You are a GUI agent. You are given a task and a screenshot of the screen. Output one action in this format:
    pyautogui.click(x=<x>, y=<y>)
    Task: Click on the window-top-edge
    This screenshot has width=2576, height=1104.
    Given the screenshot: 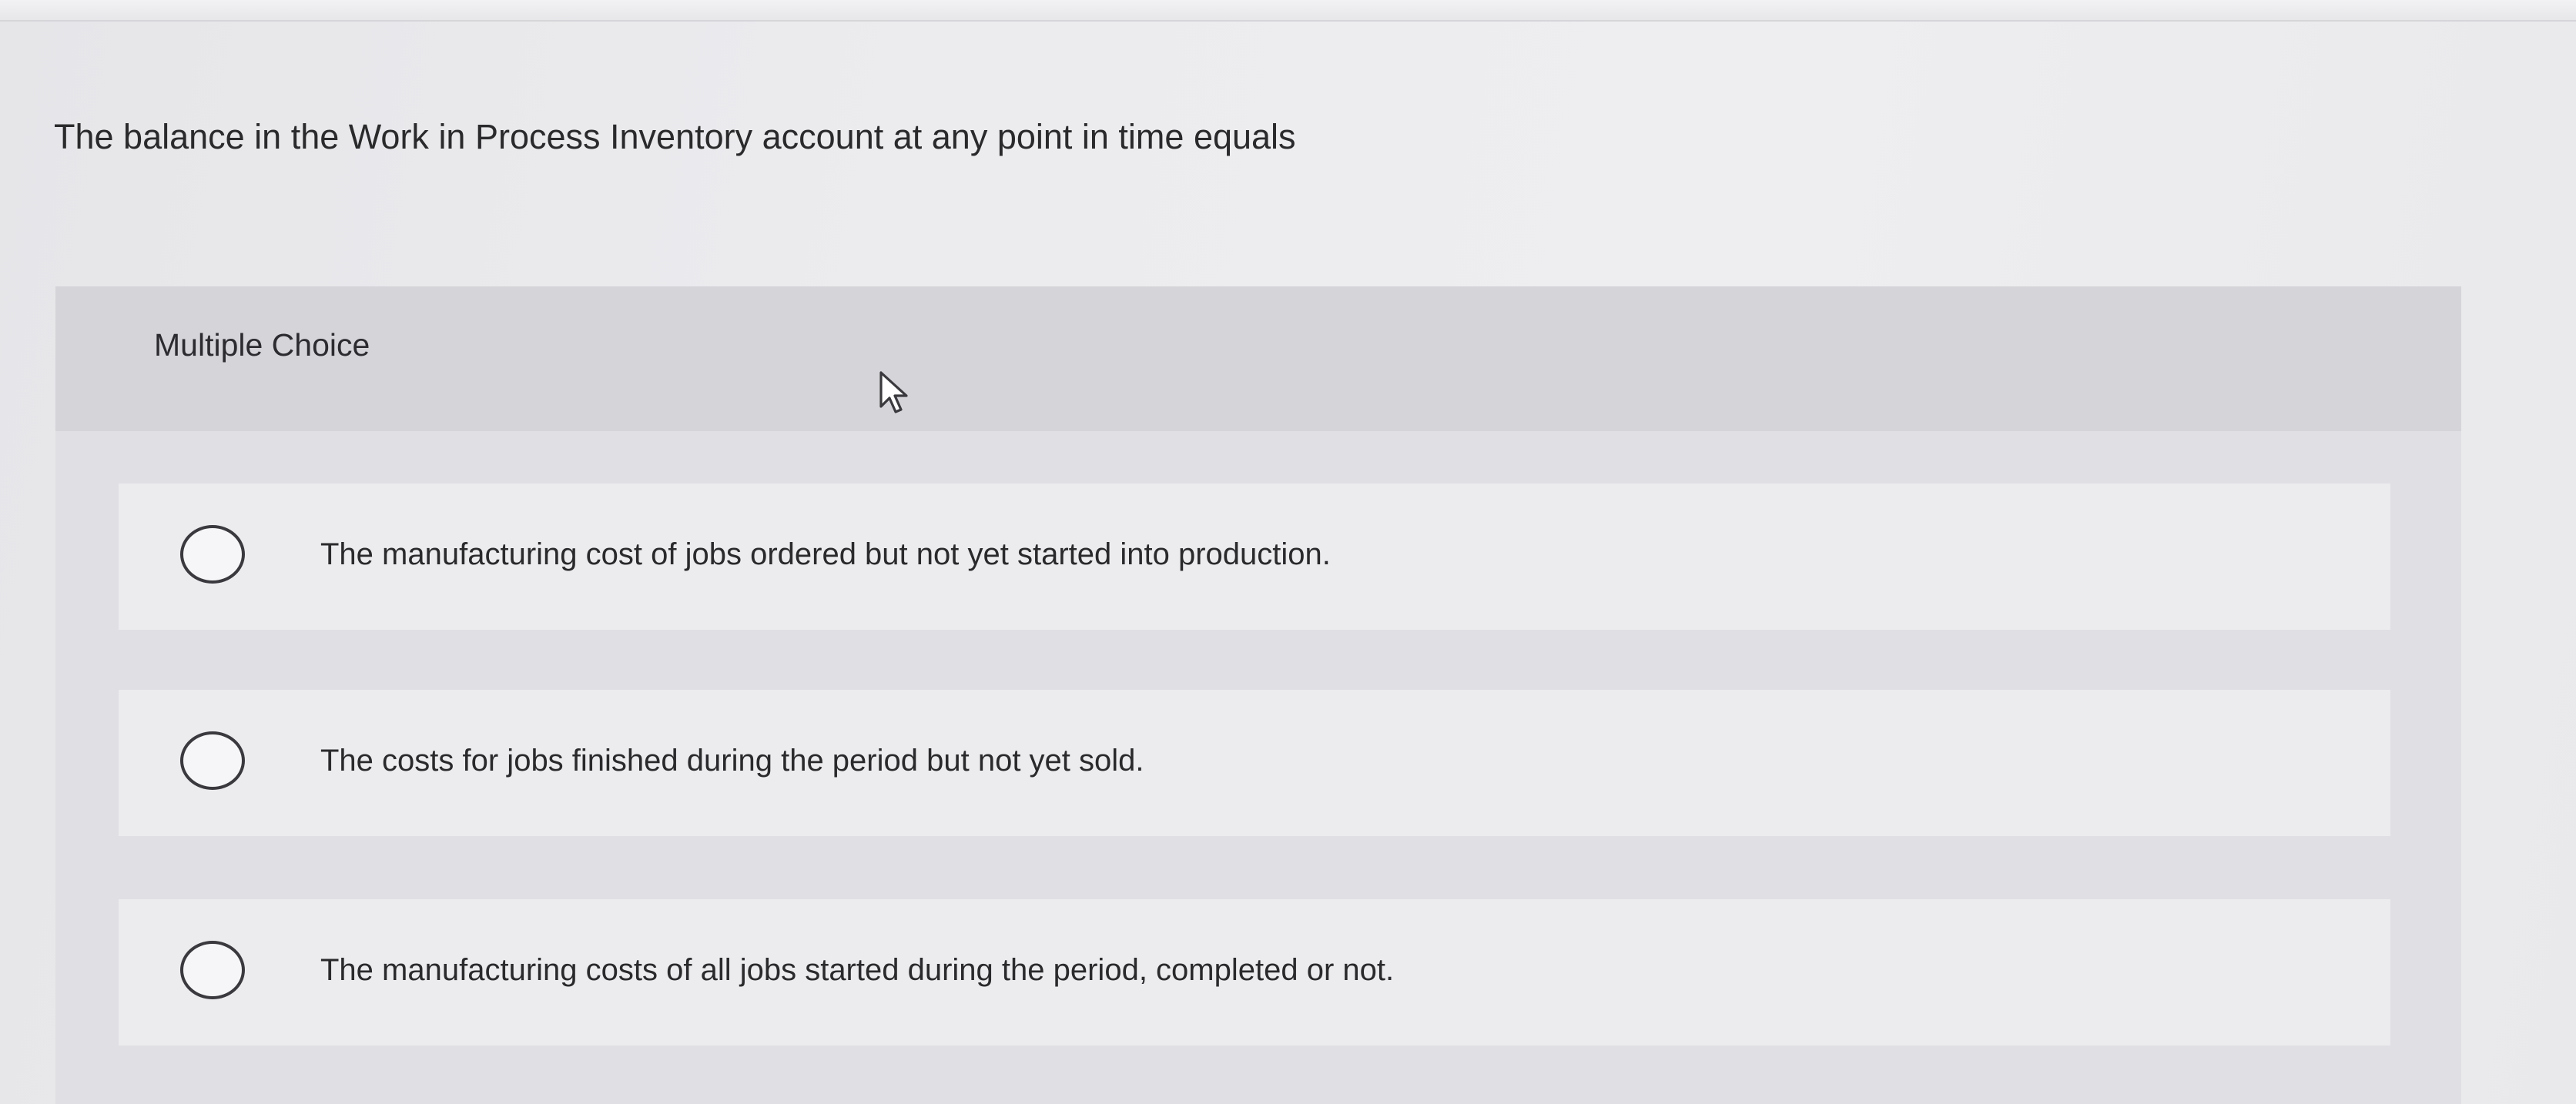 What is the action you would take?
    pyautogui.click(x=1288, y=11)
    